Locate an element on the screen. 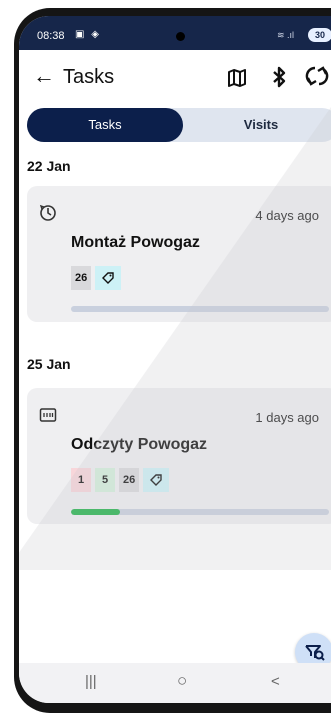  arrow-left-icon: ← is located at coordinates (44, 75).